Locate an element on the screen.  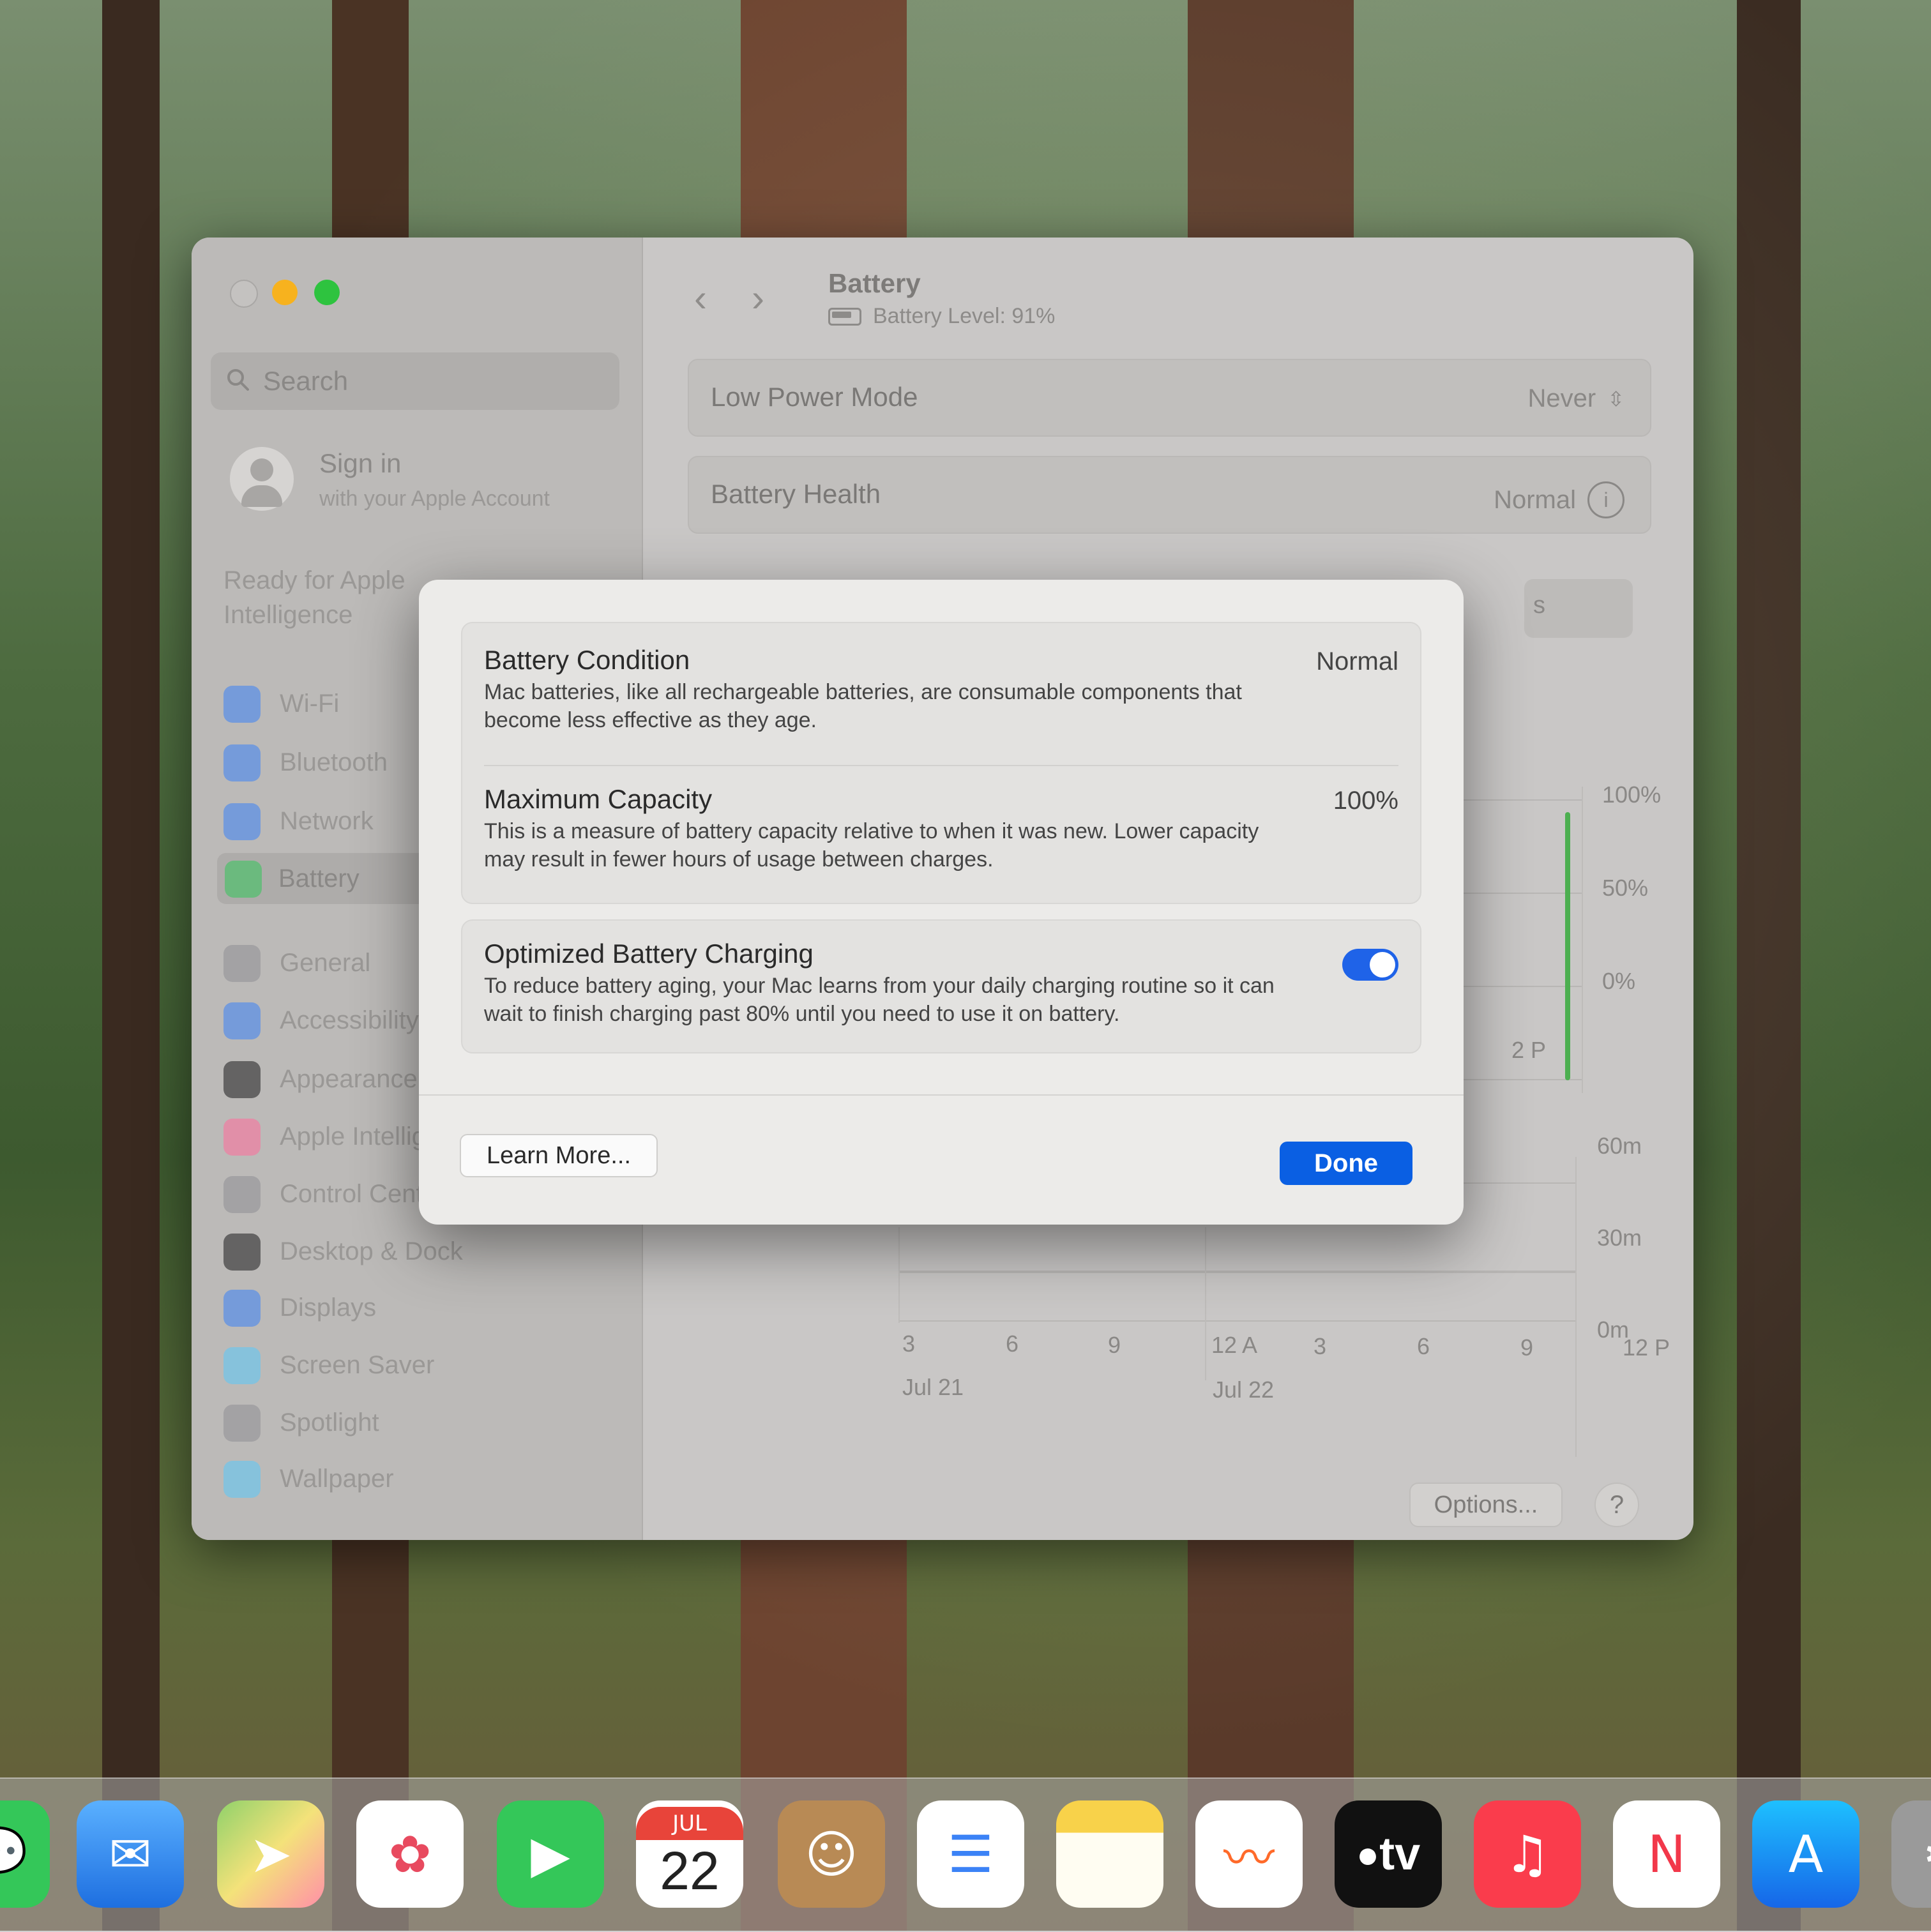
x-tick-label: 9 is located at coordinates (1527, 1347).